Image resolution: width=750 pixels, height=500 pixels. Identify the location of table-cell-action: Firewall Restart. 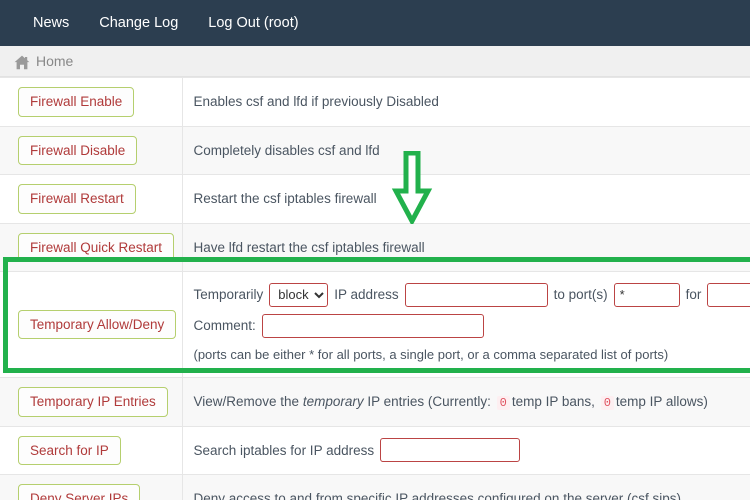
(91, 199).